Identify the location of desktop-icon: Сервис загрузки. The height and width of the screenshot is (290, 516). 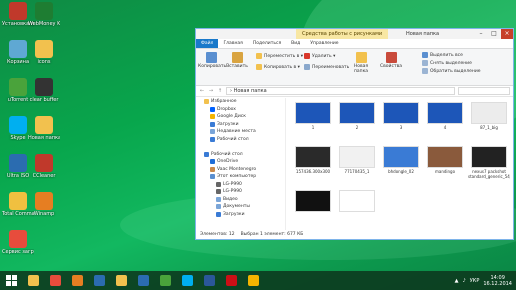
(18, 242).